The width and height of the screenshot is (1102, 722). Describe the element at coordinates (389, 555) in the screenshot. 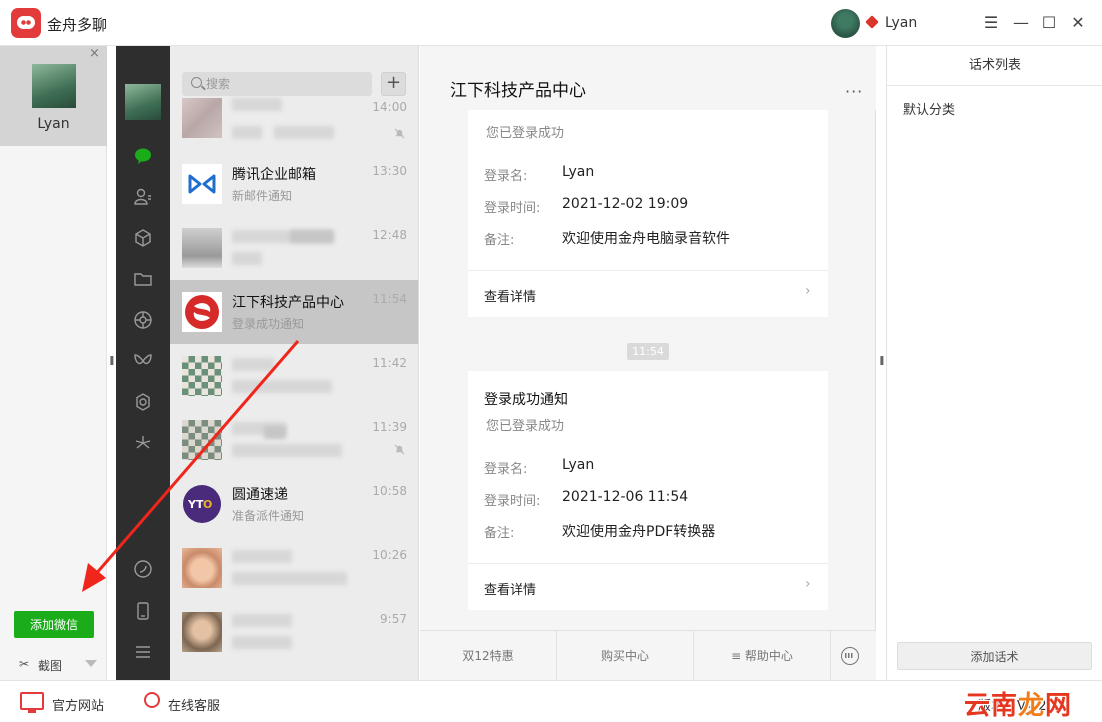

I see `chat-time: 10:26` at that location.